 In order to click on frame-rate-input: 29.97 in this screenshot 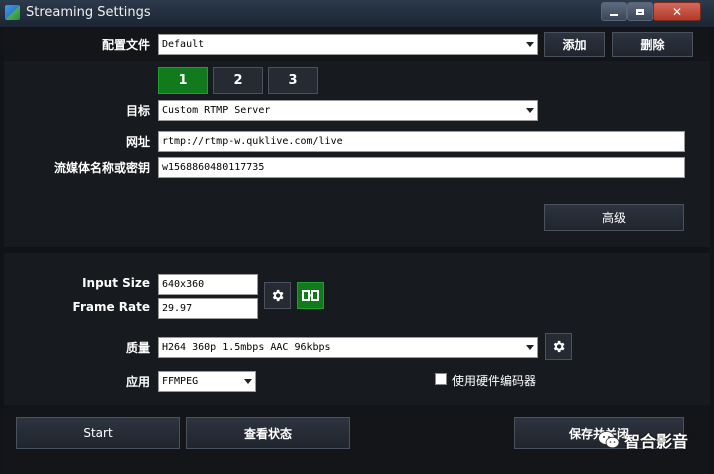, I will do `click(208, 308)`.